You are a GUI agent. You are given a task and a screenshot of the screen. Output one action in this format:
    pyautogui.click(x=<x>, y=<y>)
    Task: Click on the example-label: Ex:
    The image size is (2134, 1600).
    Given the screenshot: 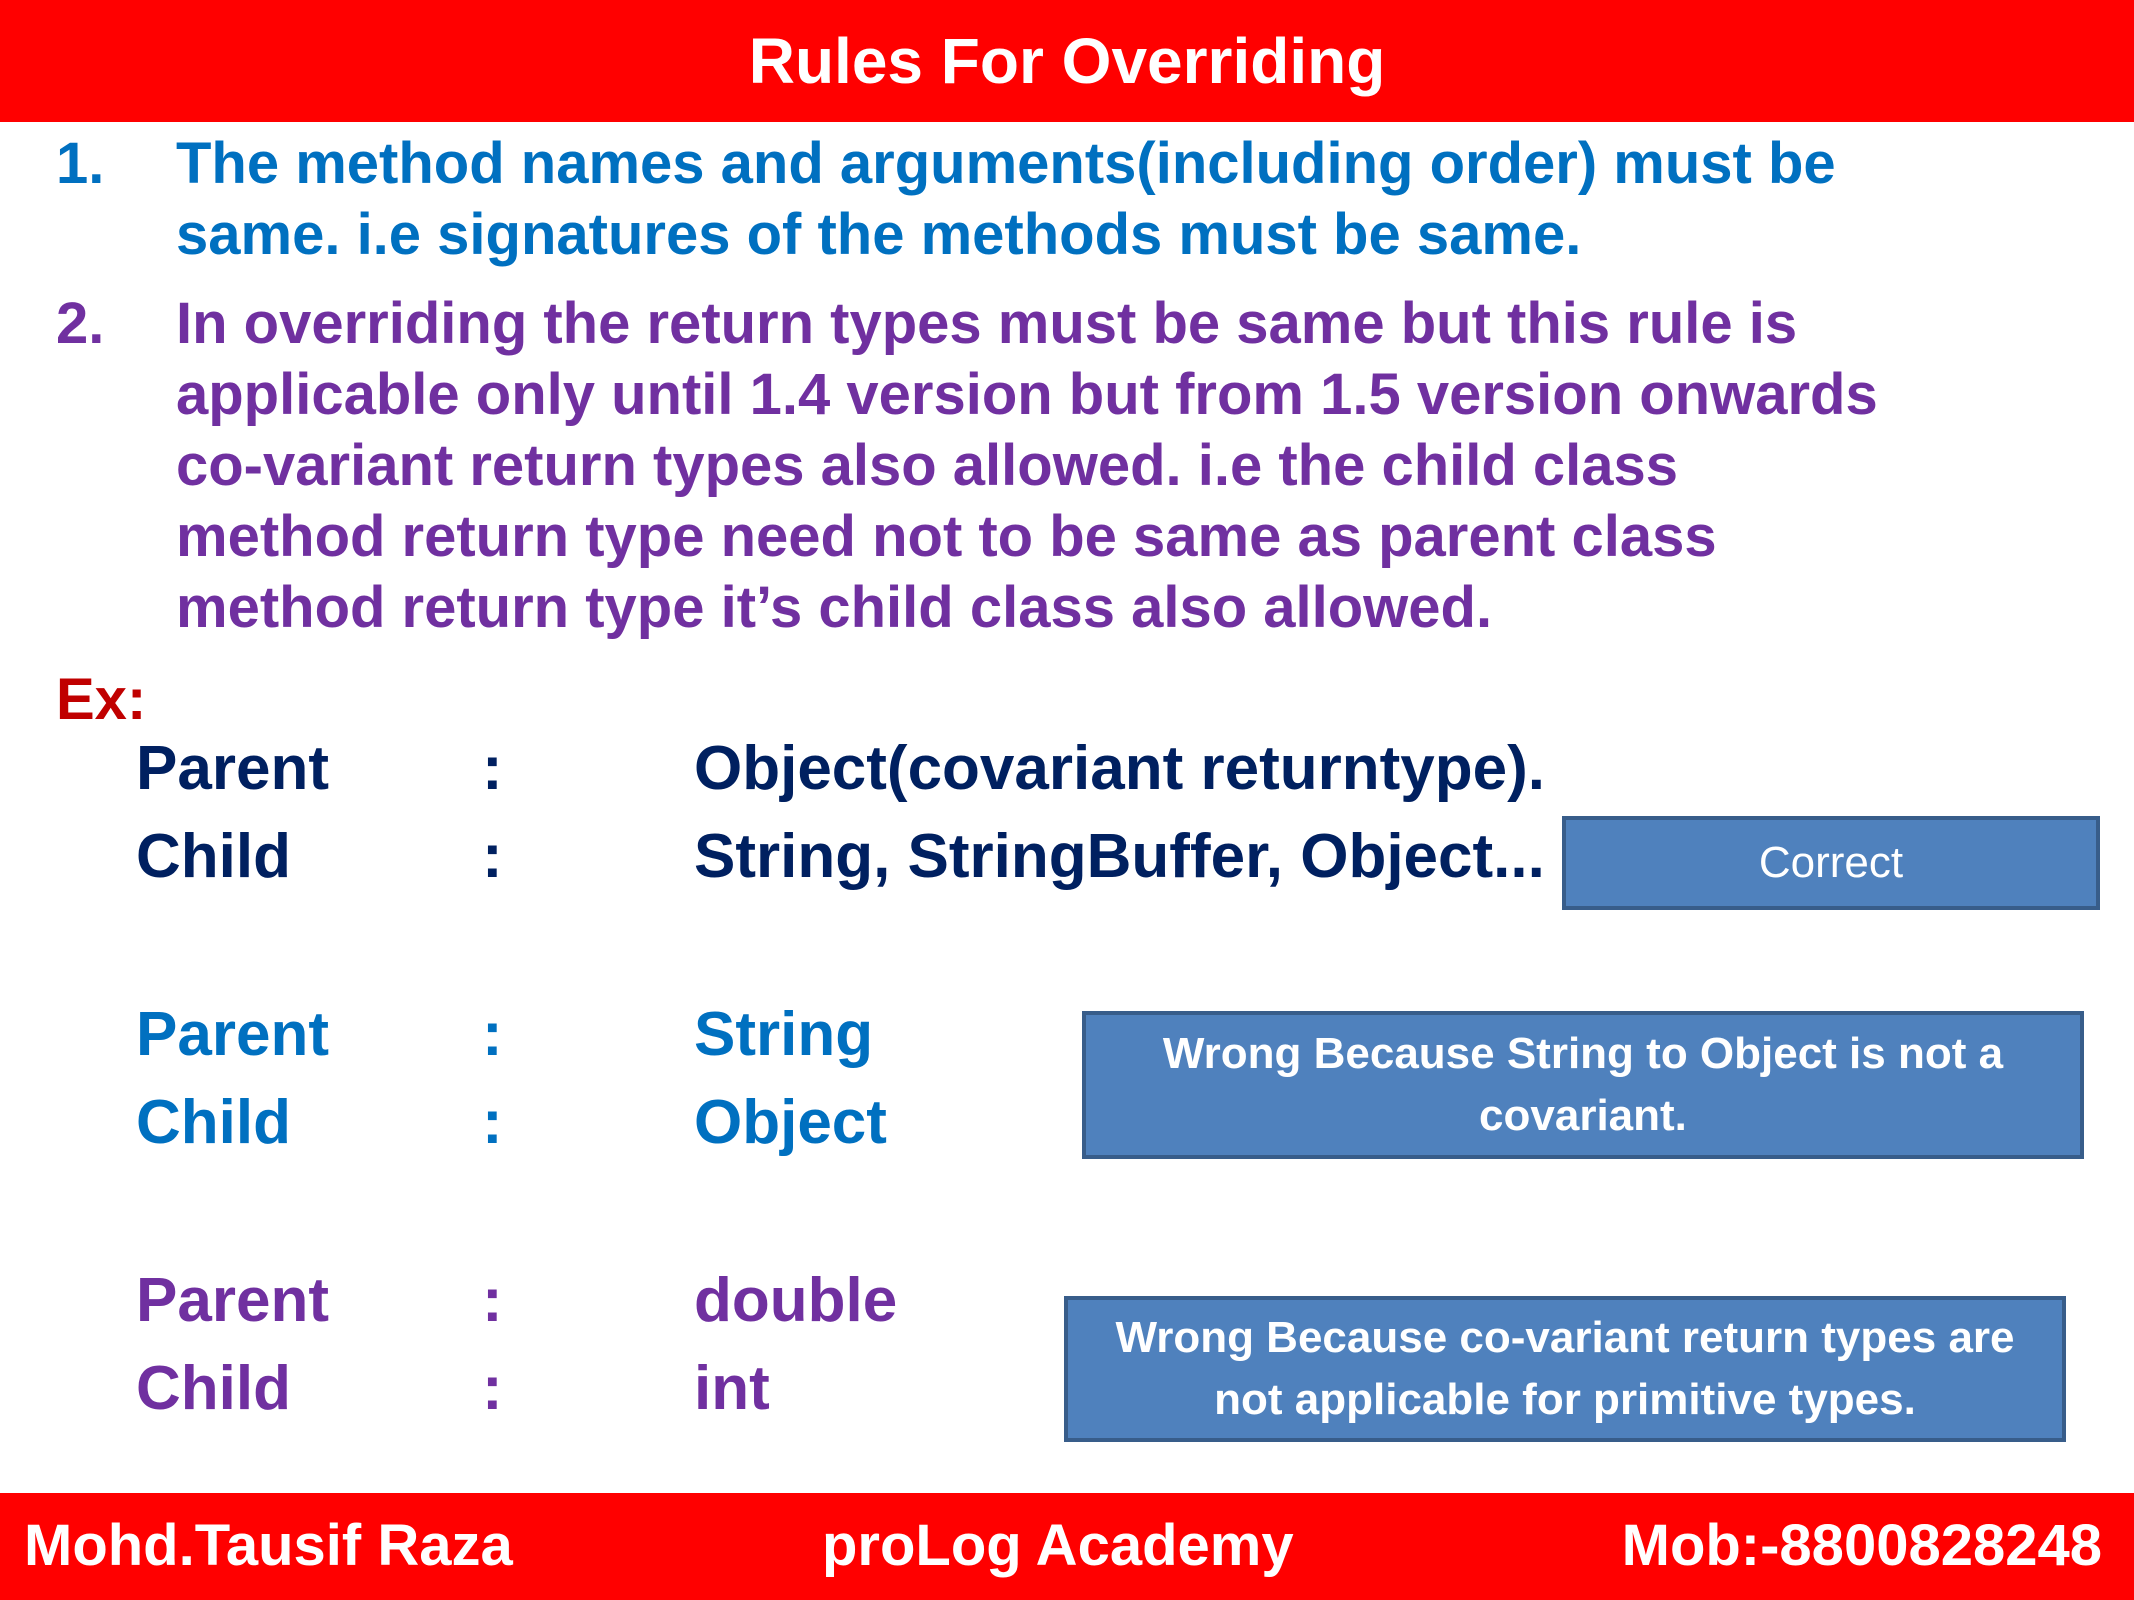 What is the action you would take?
    pyautogui.click(x=101, y=699)
    